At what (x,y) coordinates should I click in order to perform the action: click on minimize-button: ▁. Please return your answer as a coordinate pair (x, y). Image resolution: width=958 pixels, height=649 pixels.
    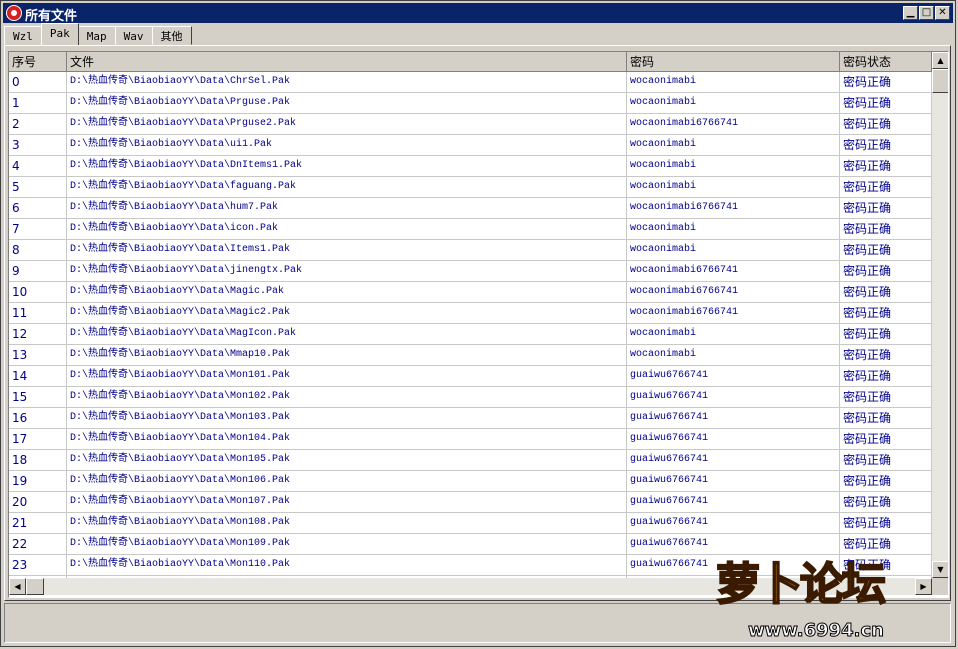
    Looking at the image, I should click on (910, 13).